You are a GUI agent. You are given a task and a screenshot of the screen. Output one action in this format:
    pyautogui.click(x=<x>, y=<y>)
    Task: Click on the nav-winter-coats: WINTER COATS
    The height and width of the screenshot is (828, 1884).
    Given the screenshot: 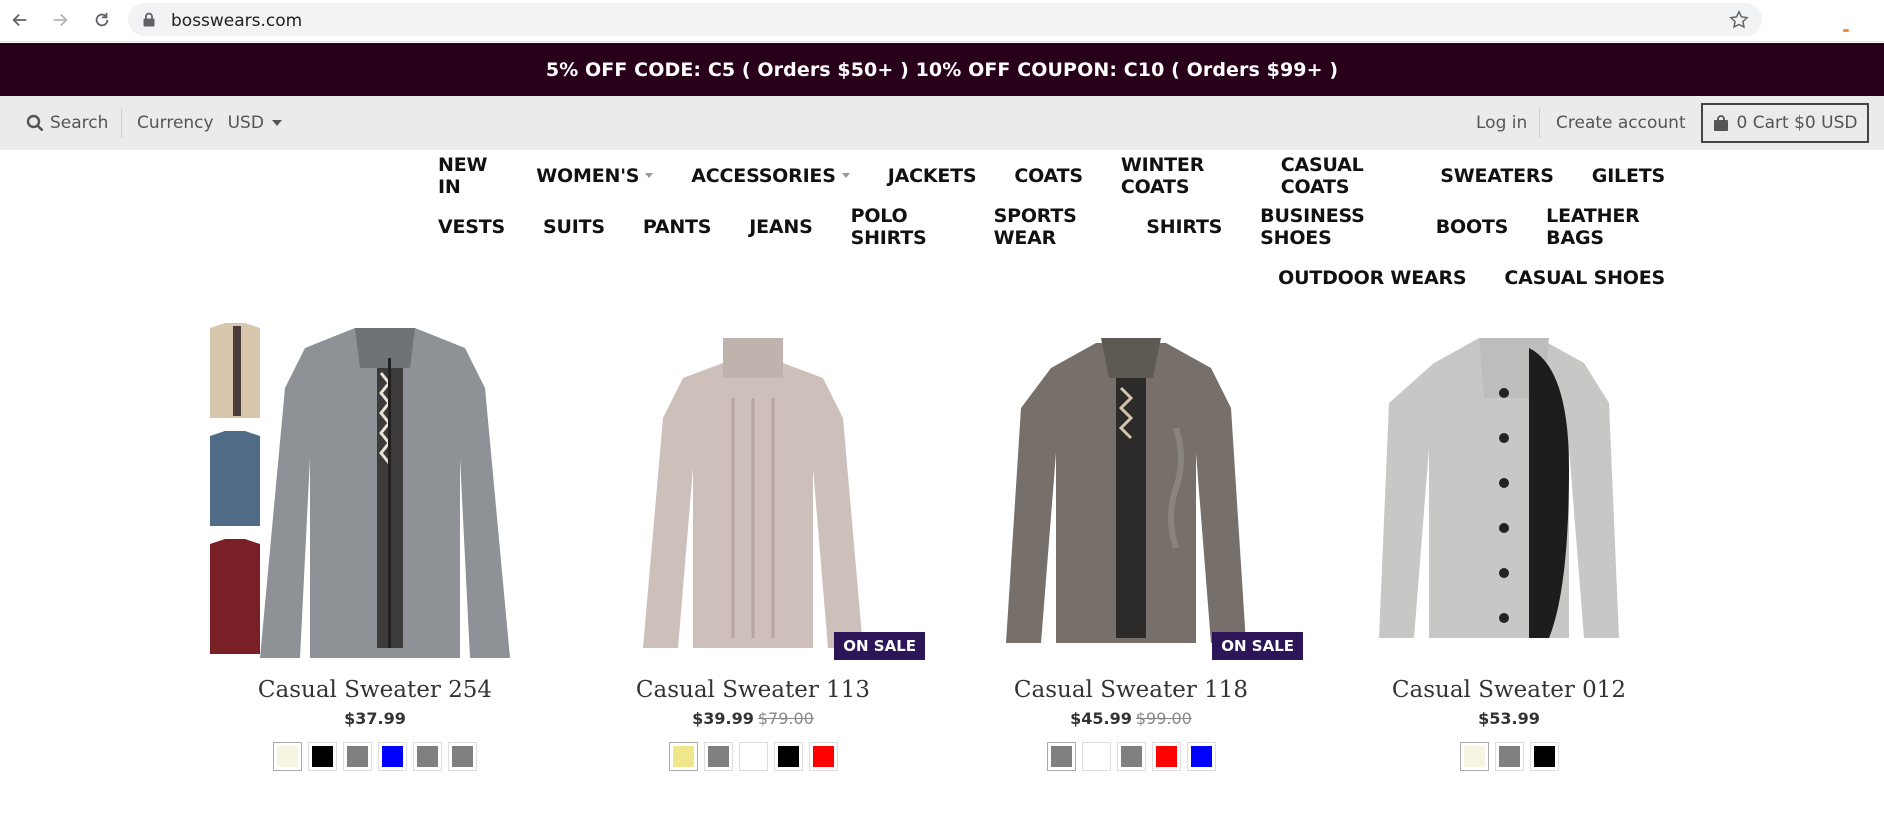 What is the action you would take?
    pyautogui.click(x=1182, y=176)
    